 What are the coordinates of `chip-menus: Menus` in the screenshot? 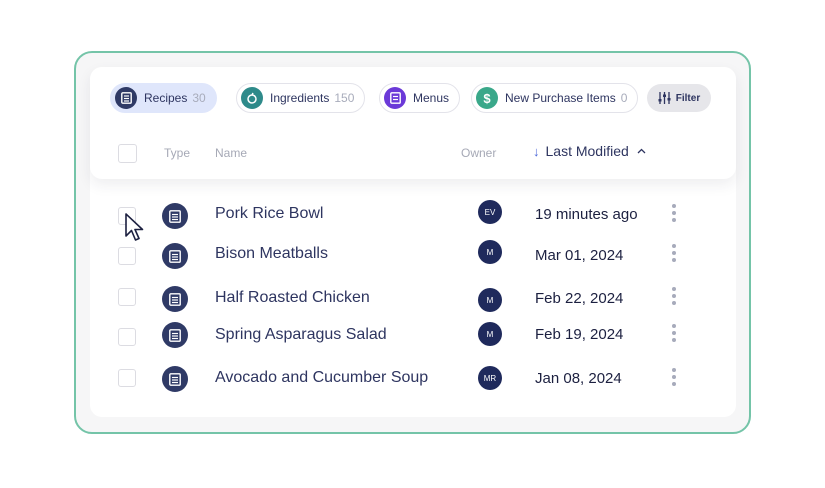 It's located at (420, 98).